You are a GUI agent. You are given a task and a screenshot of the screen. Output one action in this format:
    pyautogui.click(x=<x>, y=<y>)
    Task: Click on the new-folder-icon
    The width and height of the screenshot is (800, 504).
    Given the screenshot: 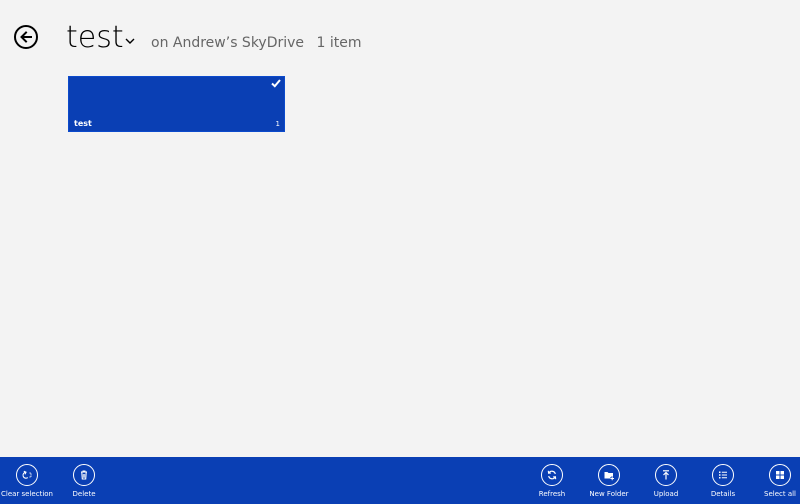 What is the action you would take?
    pyautogui.click(x=609, y=476)
    